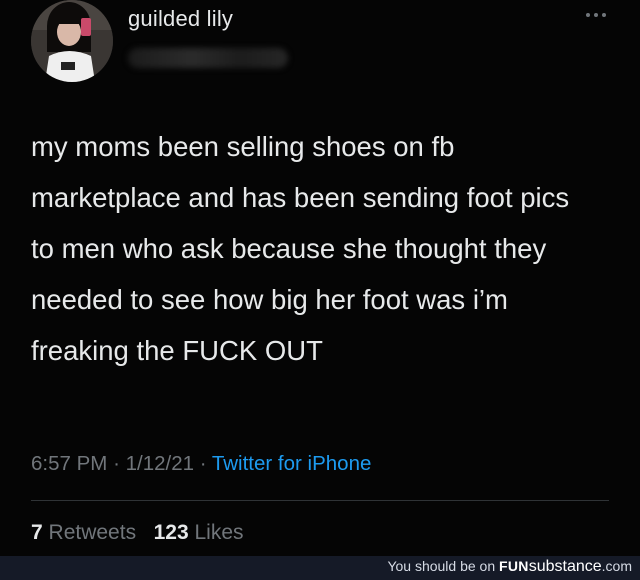 This screenshot has height=580, width=640. I want to click on display-name: guilded lily, so click(180, 19).